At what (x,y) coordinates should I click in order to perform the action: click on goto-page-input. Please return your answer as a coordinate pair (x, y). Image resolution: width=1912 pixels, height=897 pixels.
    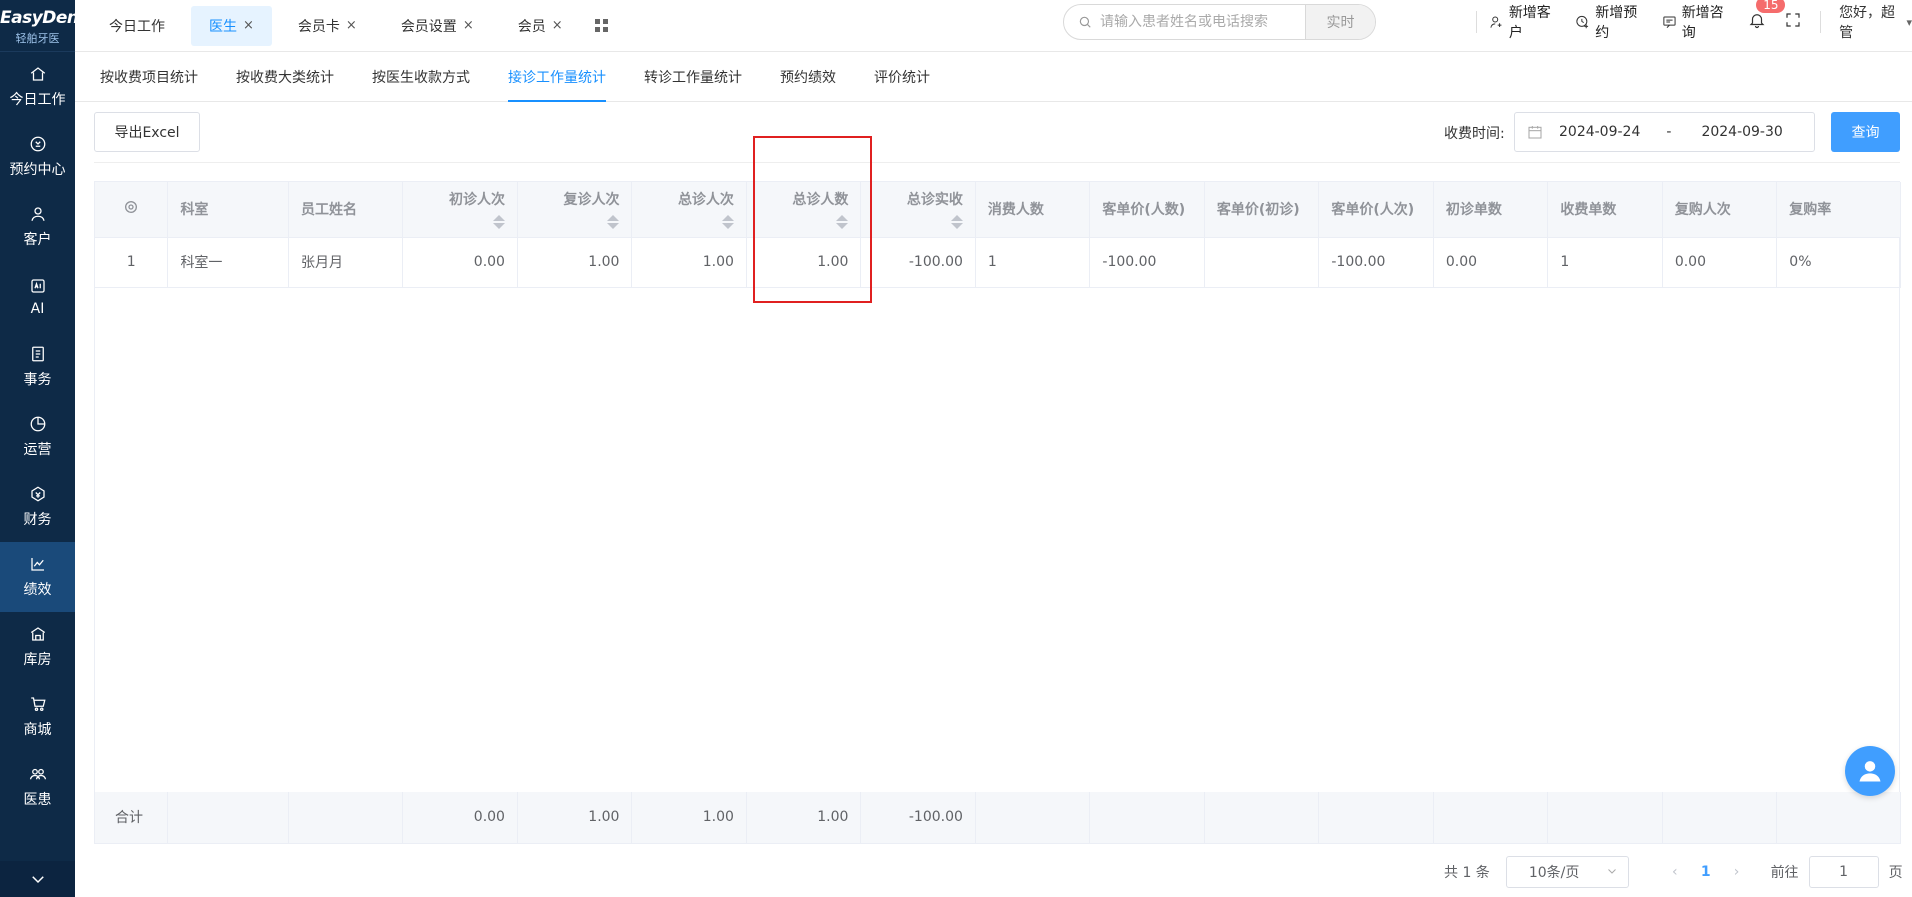
    Looking at the image, I should click on (1843, 872).